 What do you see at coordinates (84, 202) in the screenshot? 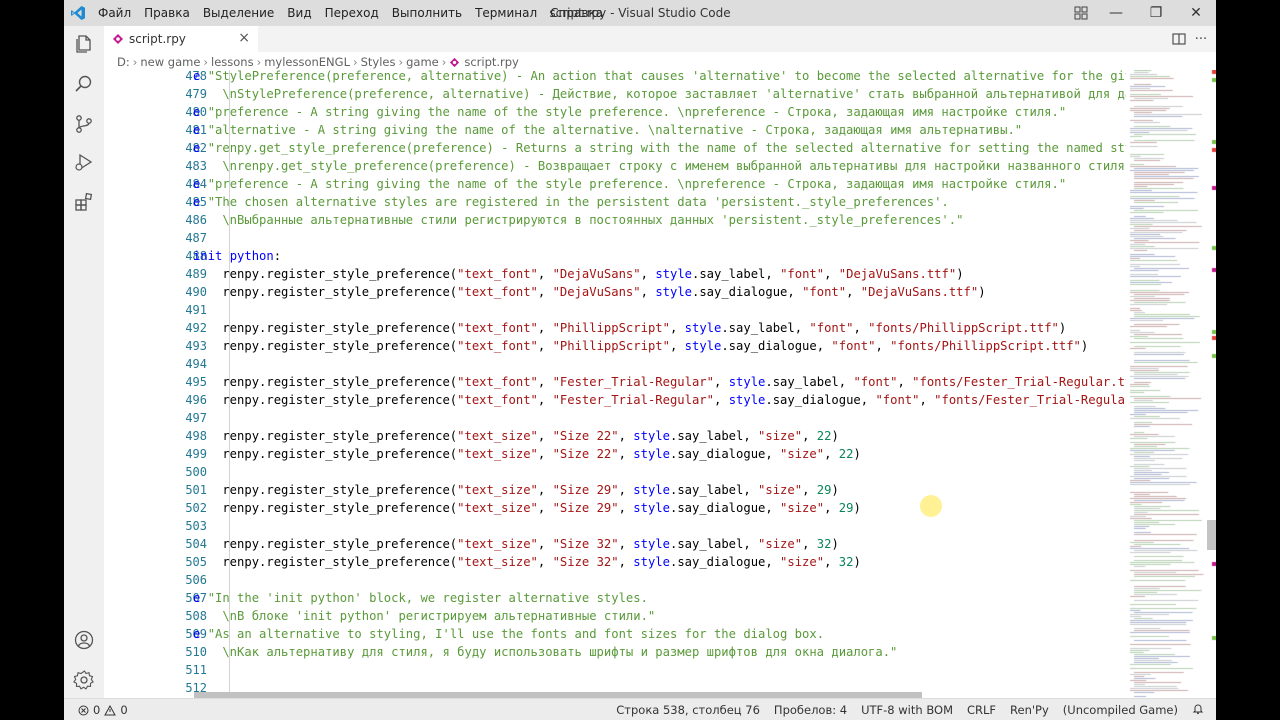
I see `extensions-icon` at bounding box center [84, 202].